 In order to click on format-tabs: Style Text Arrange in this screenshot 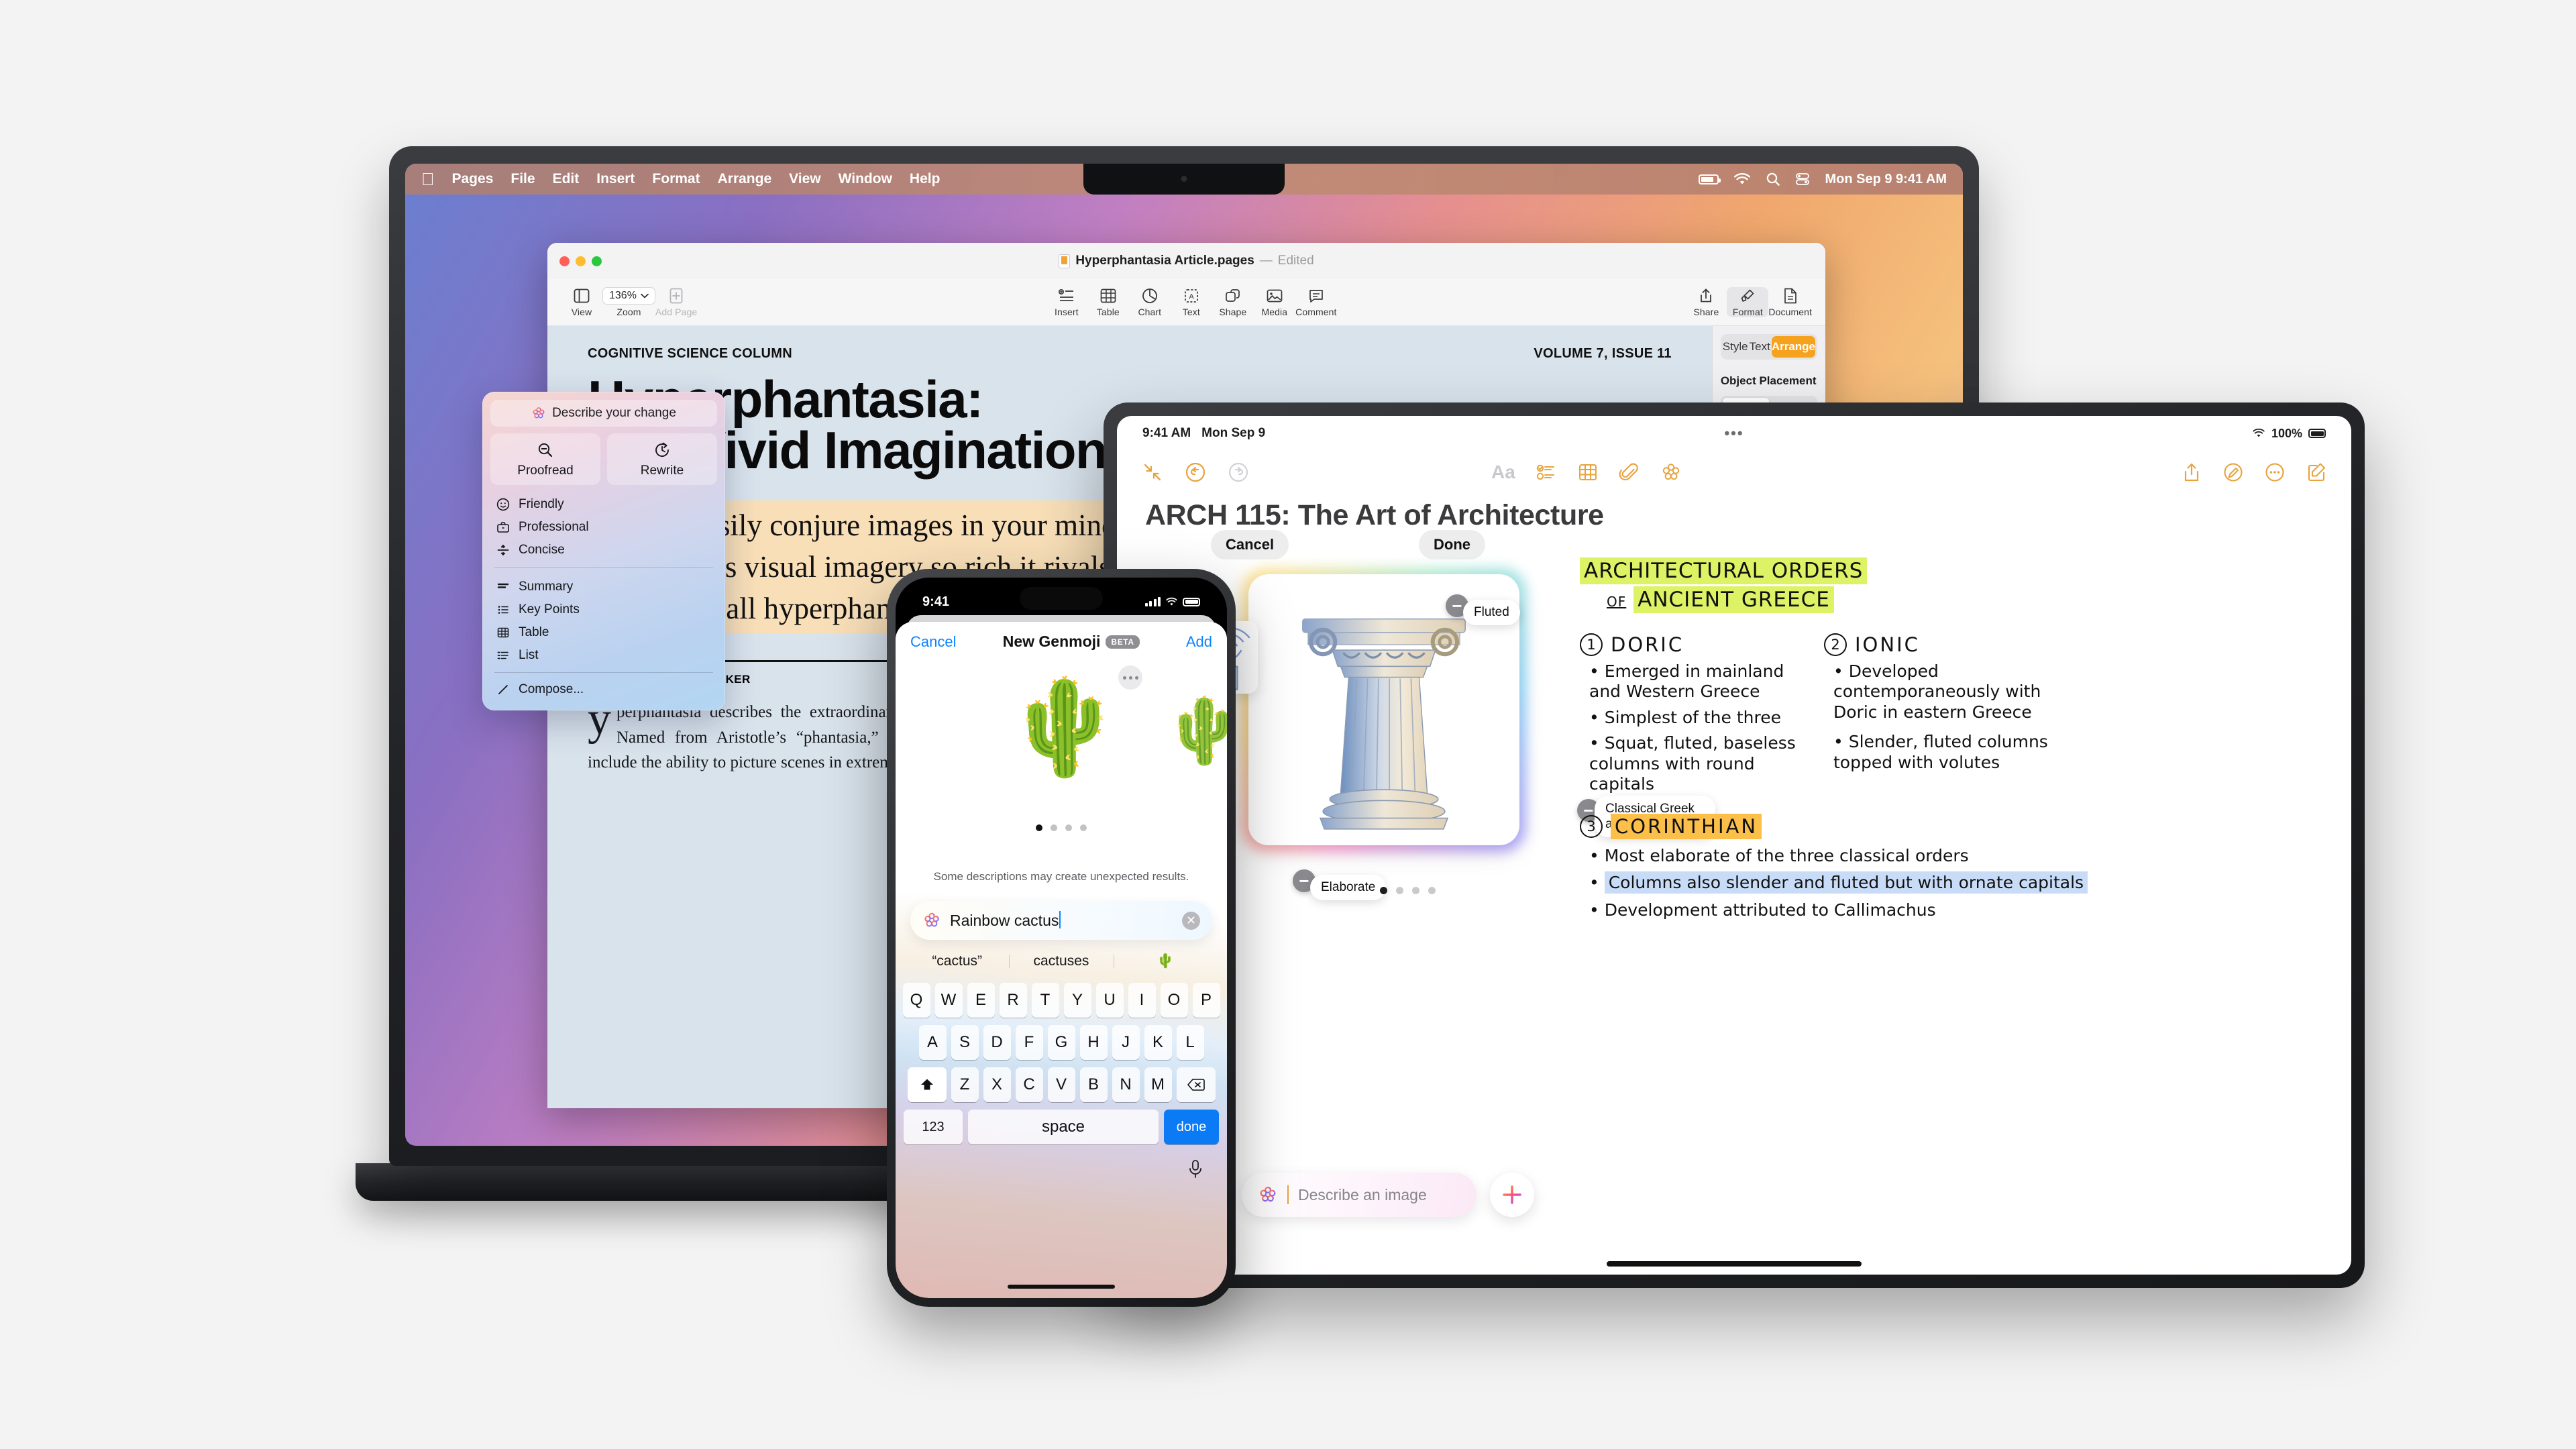, I will do `click(1768, 347)`.